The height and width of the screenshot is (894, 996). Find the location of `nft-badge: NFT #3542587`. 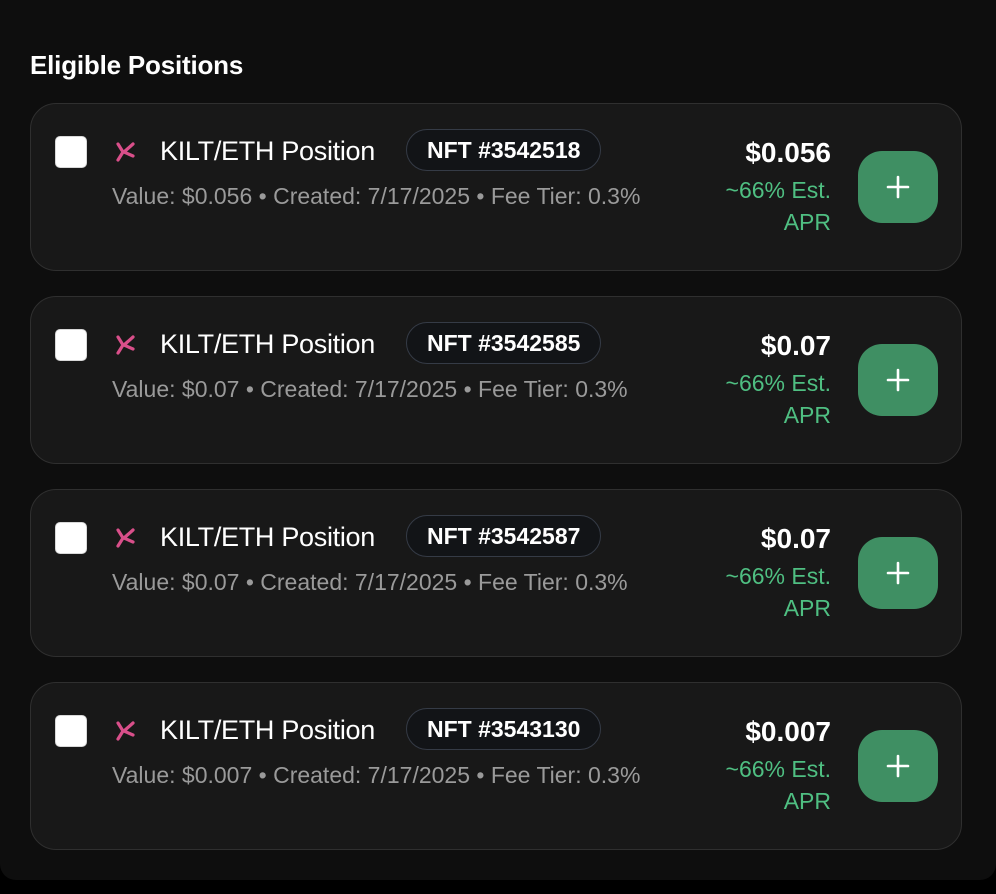

nft-badge: NFT #3542587 is located at coordinates (504, 536).